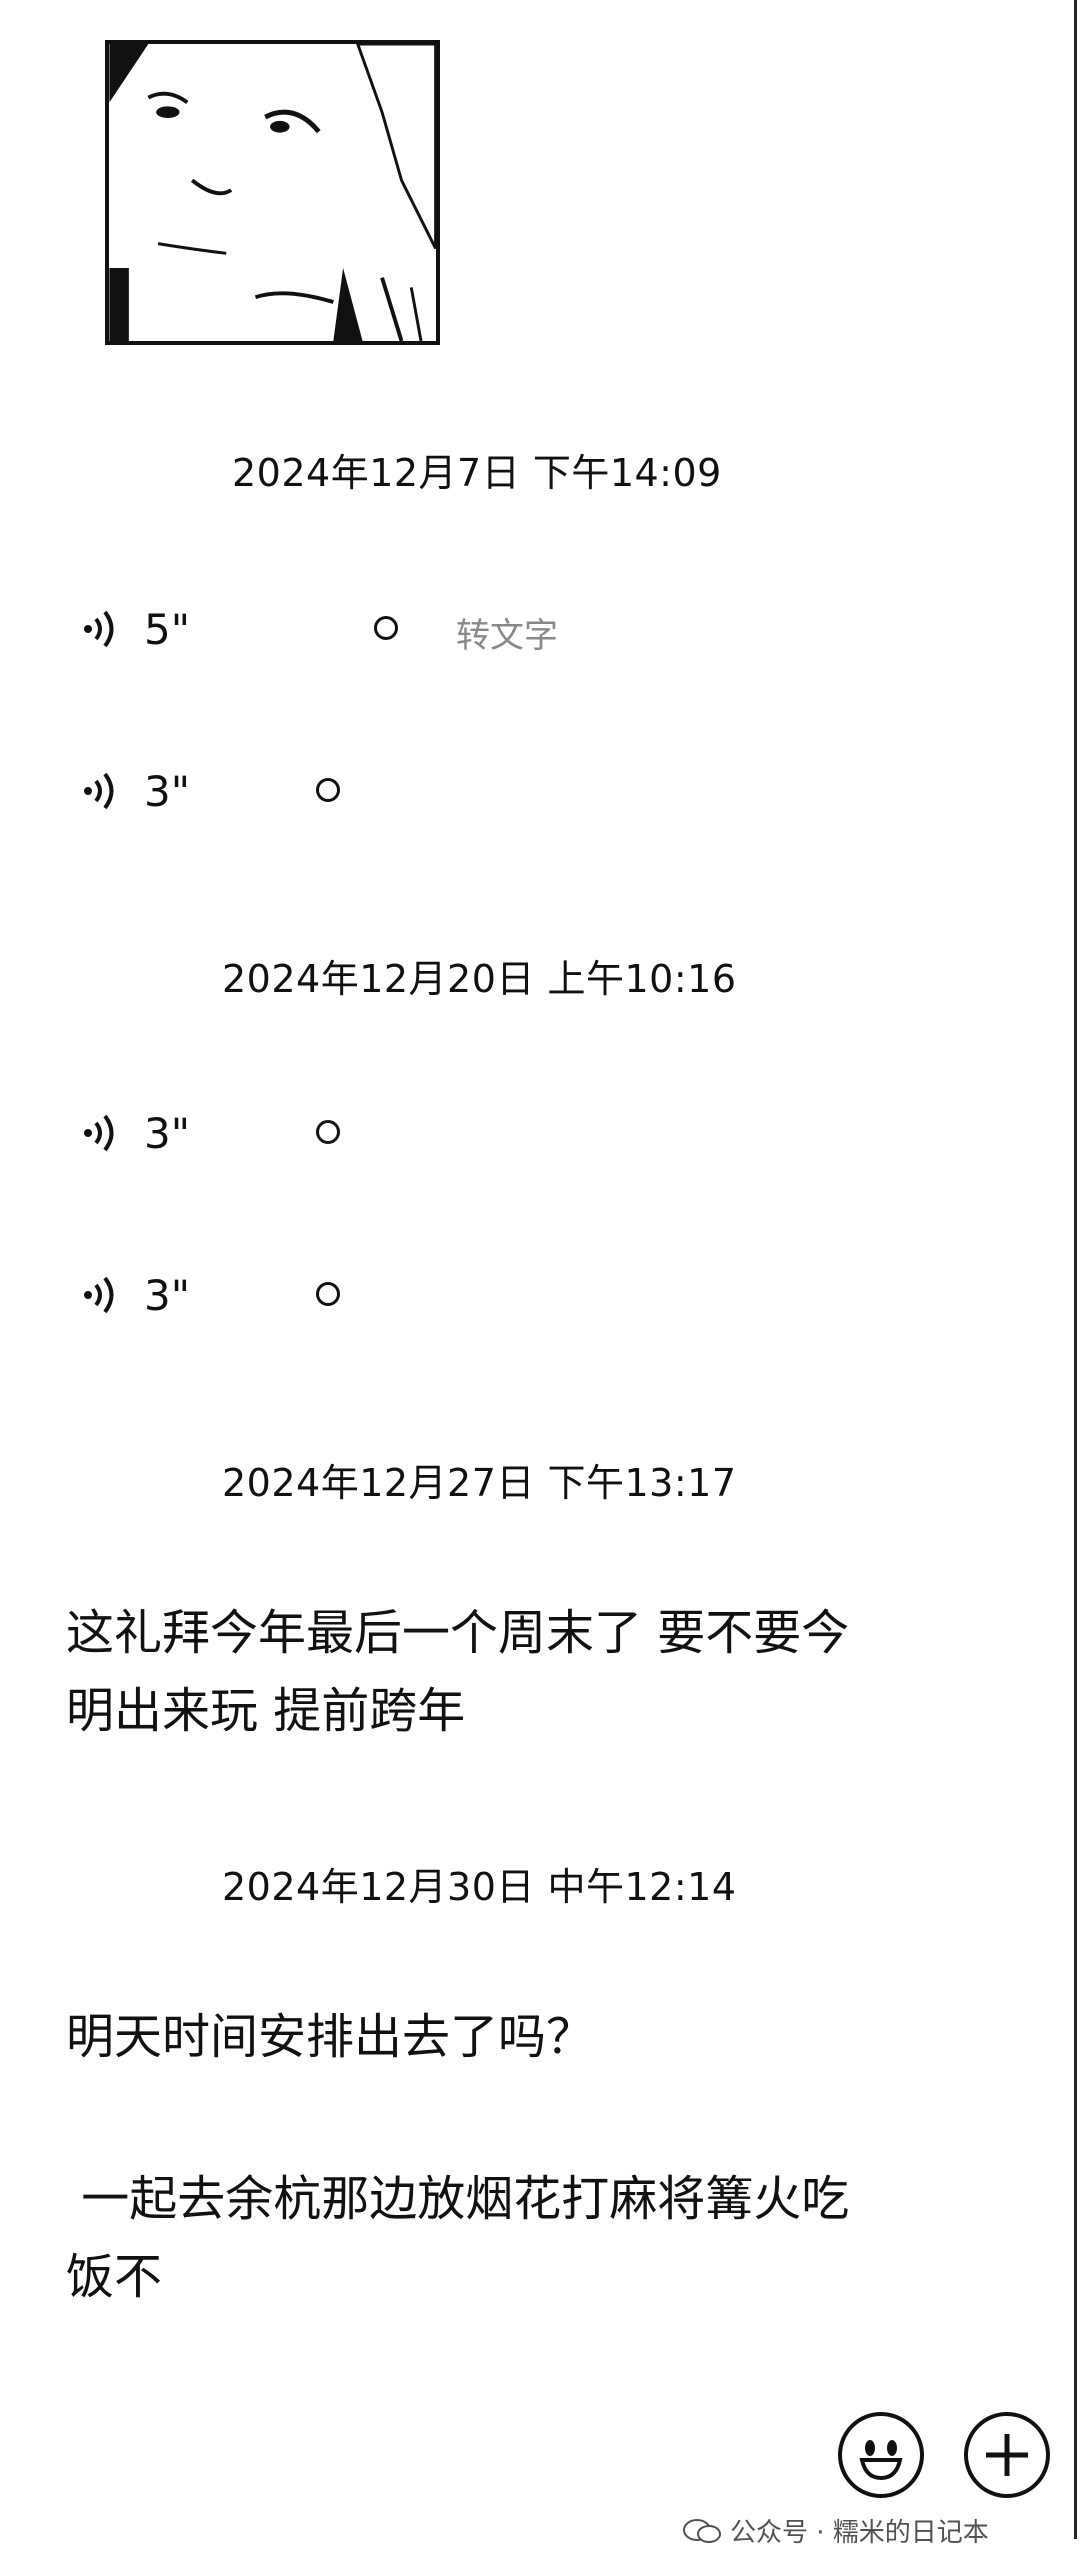  What do you see at coordinates (881, 2460) in the screenshot?
I see `smiley-icon` at bounding box center [881, 2460].